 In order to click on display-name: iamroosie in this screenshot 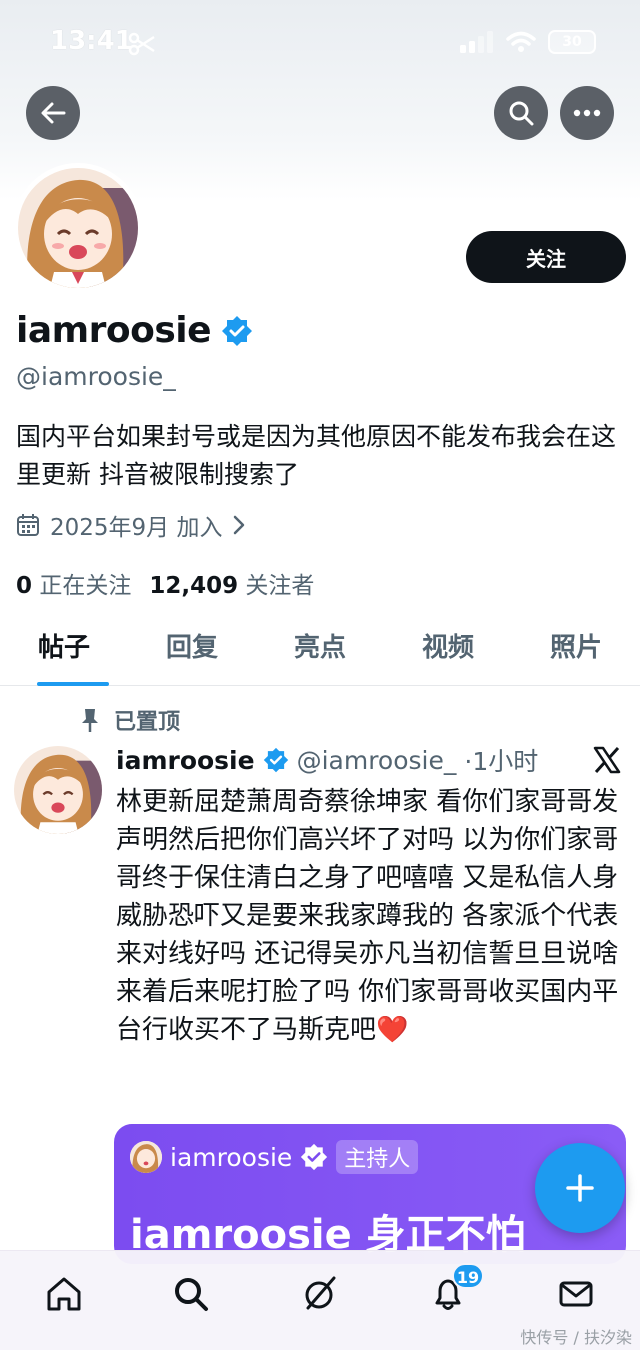, I will do `click(114, 330)`.